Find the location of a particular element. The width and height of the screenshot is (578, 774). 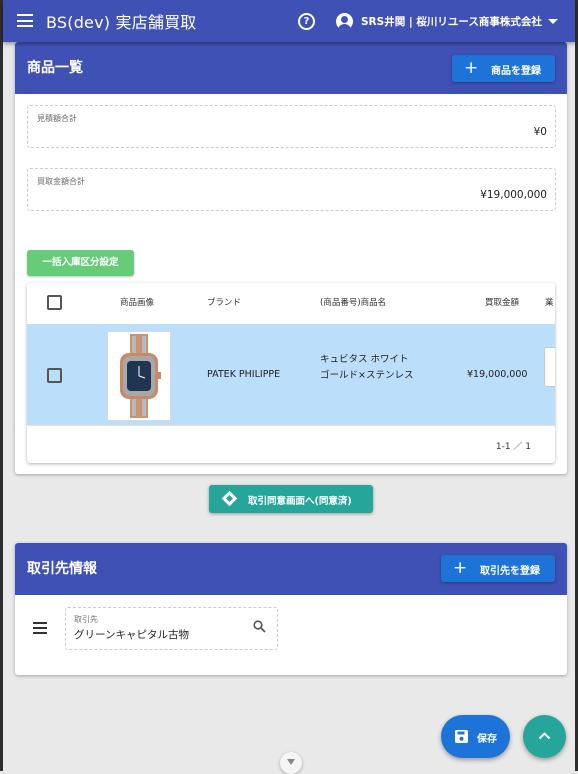

estimate-total-label: 見積額合計 is located at coordinates (57, 118).